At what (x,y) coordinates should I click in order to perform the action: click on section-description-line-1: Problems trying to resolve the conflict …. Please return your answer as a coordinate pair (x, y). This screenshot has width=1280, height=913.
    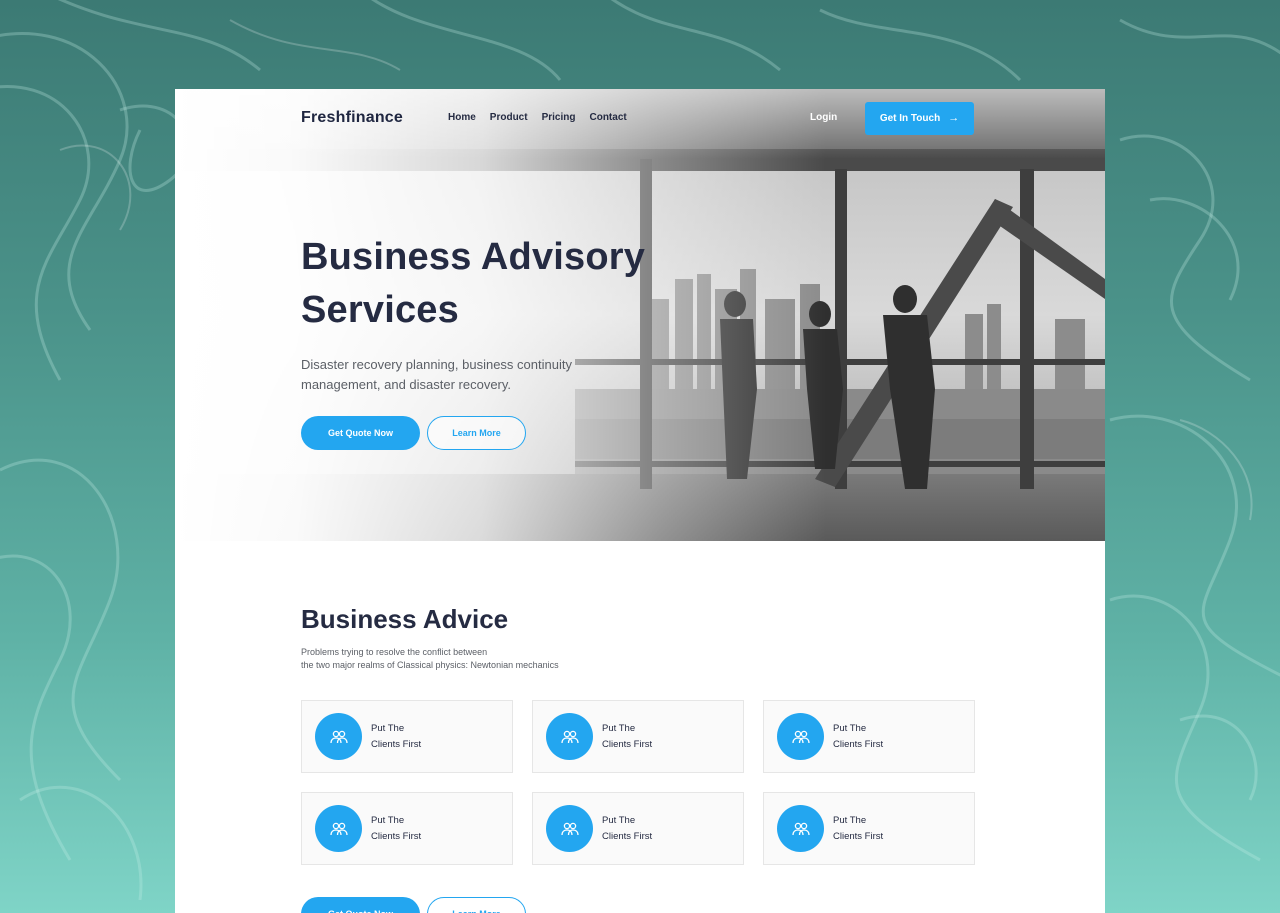
    Looking at the image, I should click on (394, 652).